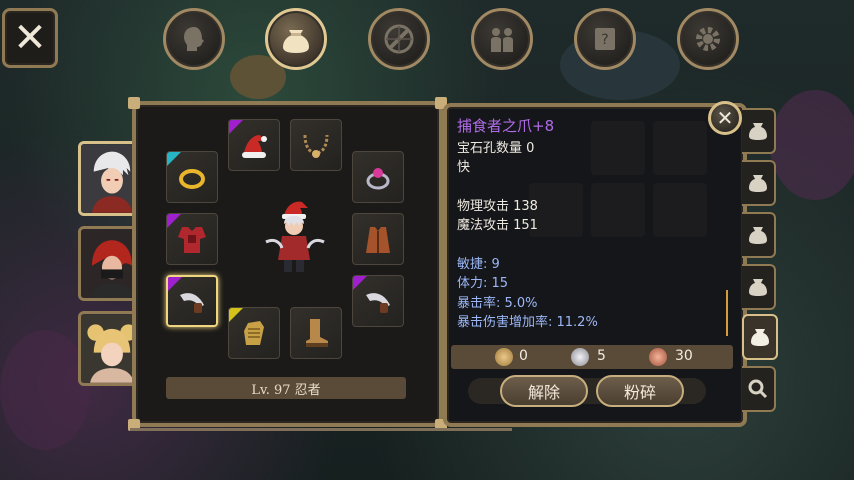  Describe the element at coordinates (254, 145) in the screenshot. I see `slot-helmet` at that location.